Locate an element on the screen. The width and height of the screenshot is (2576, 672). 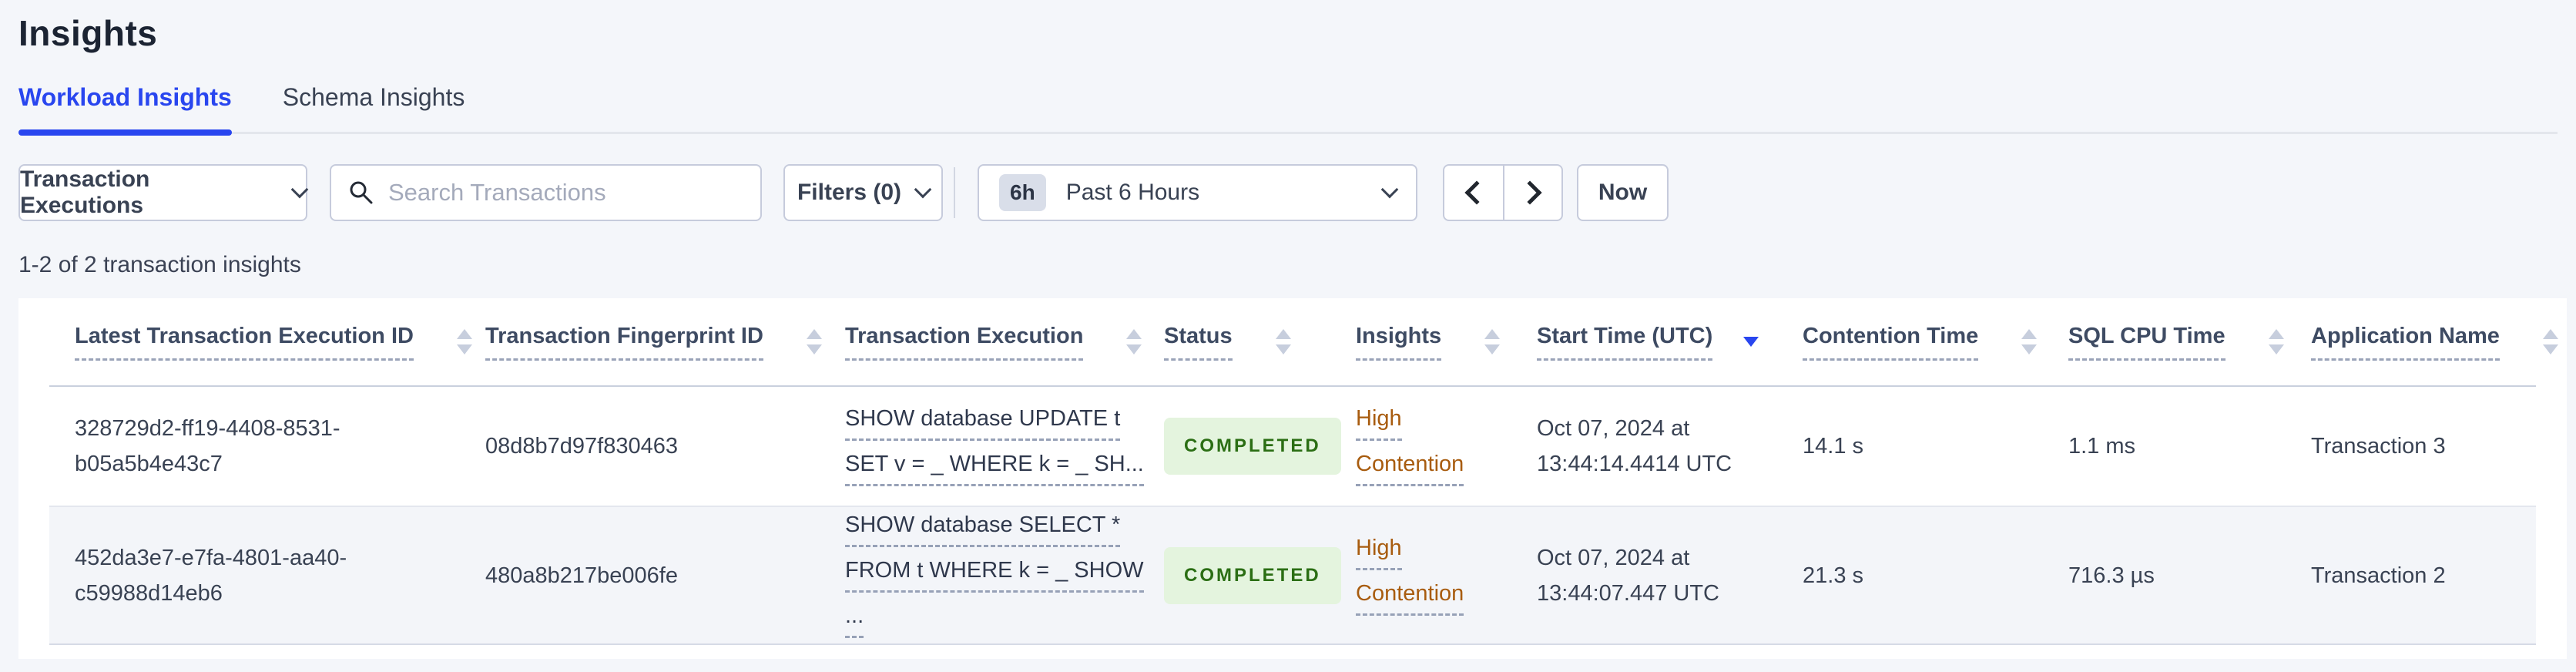
column-header-contention-time: Contention Time is located at coordinates (1910, 343).